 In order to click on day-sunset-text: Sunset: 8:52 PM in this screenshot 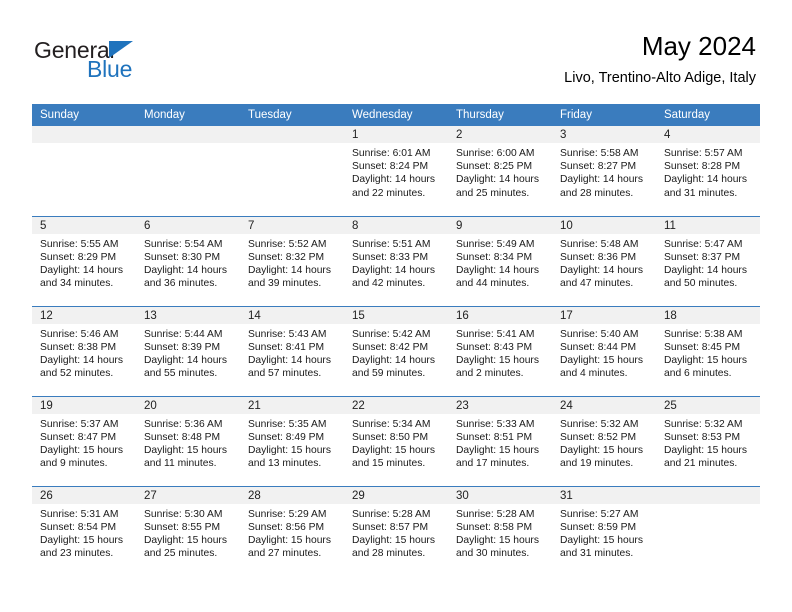, I will do `click(598, 437)`.